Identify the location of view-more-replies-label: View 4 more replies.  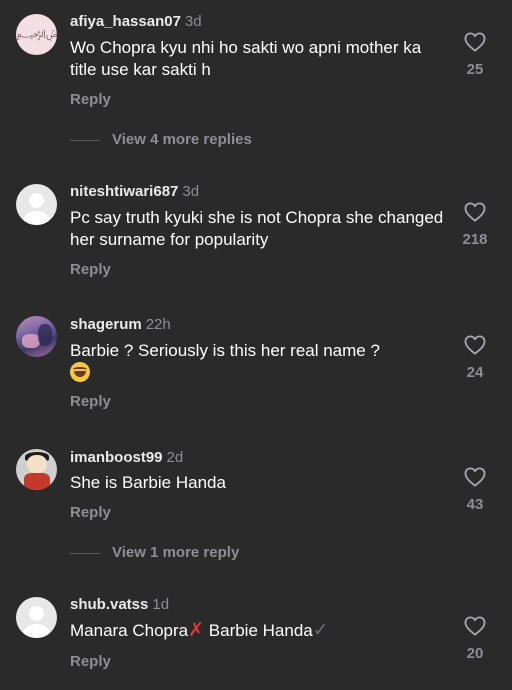
(182, 139).